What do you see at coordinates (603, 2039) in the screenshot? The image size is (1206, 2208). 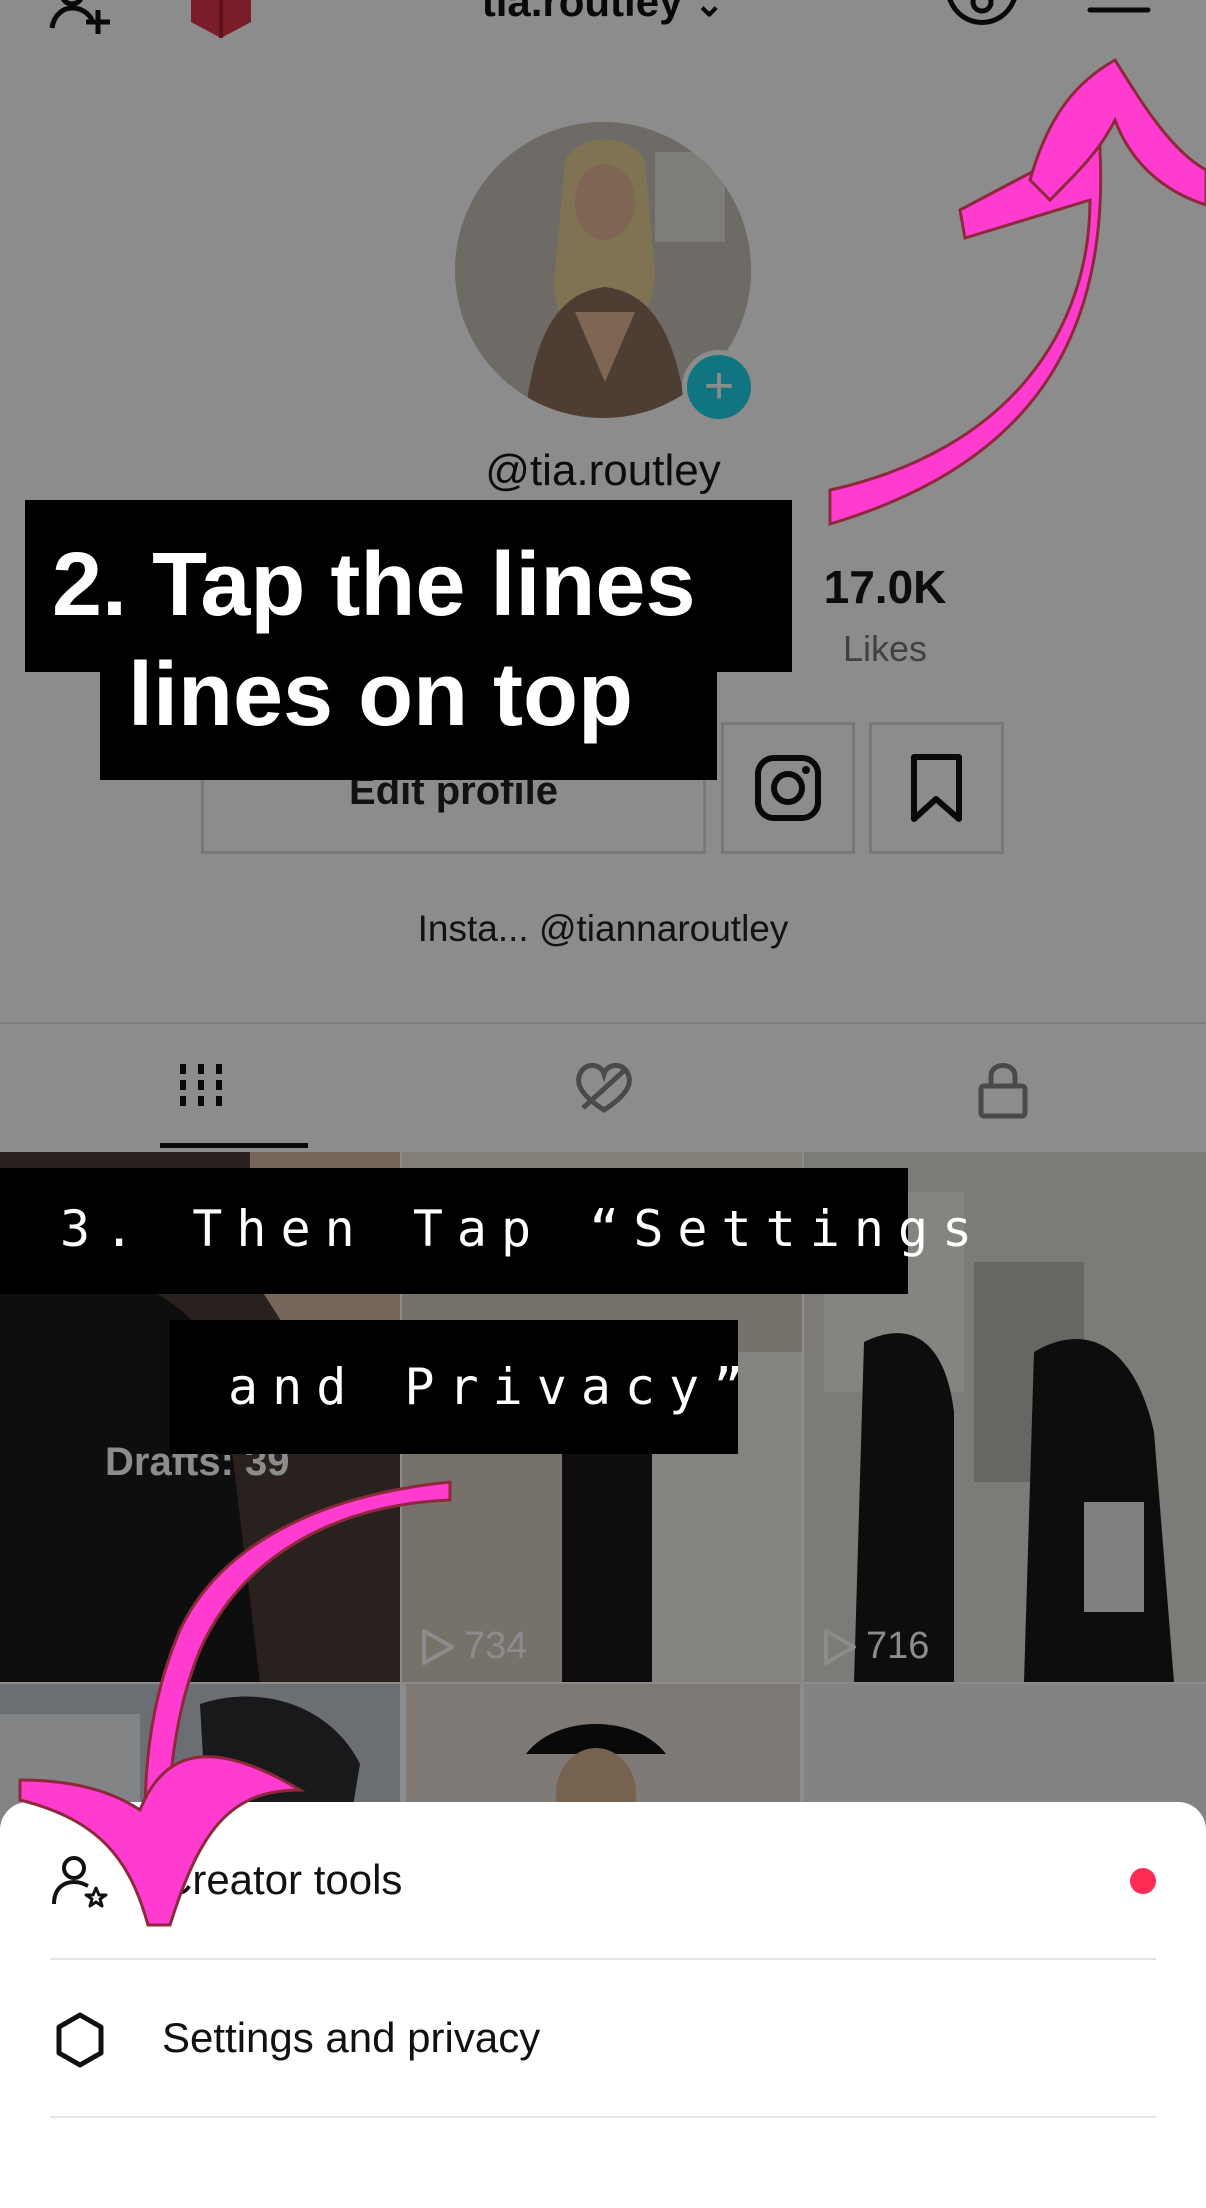 I see `menu-item-settings-and-privacy: Settings and privacy` at bounding box center [603, 2039].